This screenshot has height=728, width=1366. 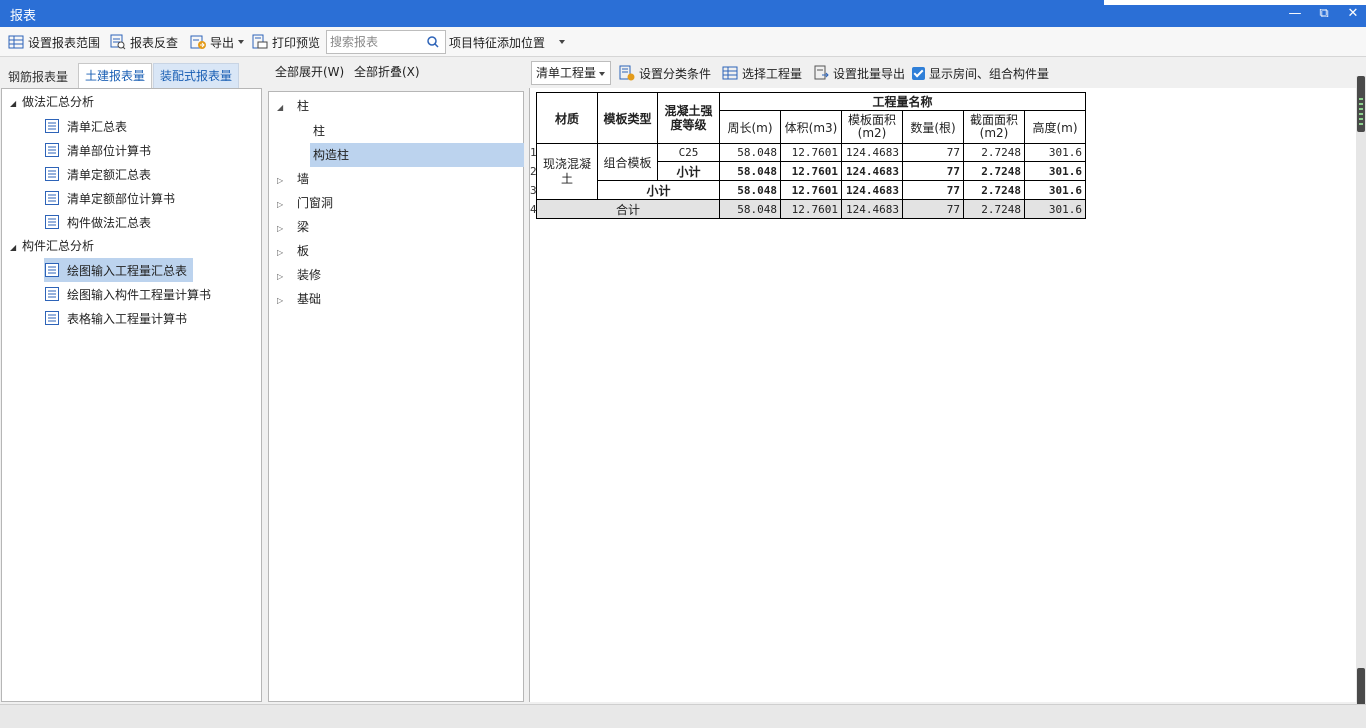 I want to click on tree-group-label: 构件汇总分析, so click(x=58, y=246).